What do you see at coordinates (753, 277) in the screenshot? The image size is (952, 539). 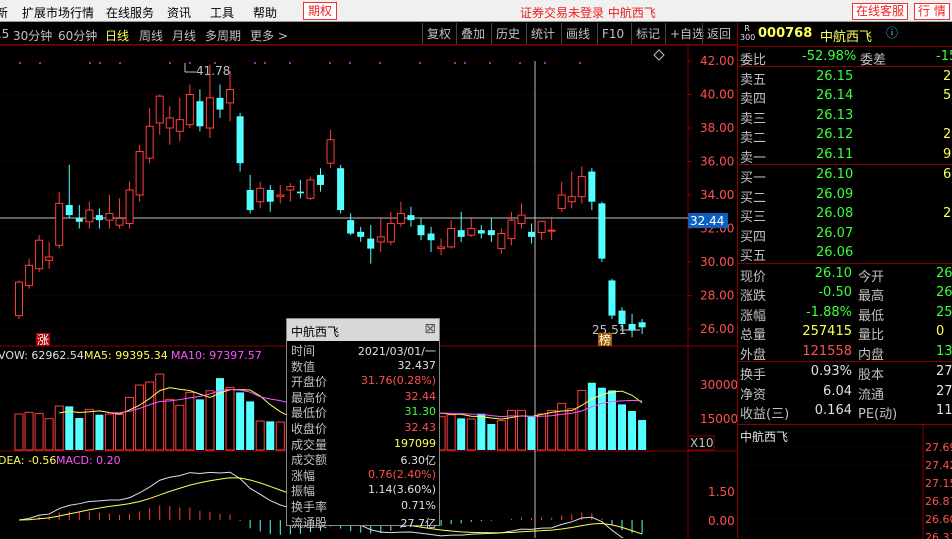 I see `stat-label: 现价` at bounding box center [753, 277].